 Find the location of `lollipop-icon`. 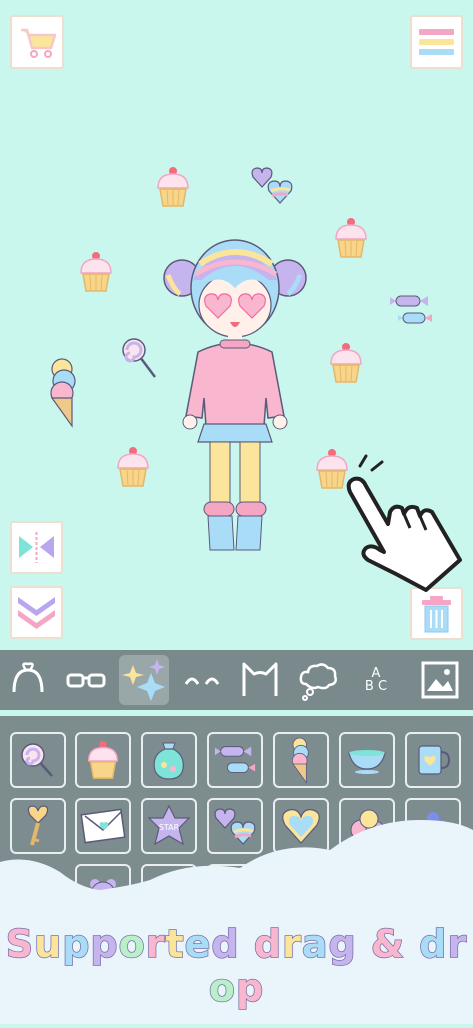

lollipop-icon is located at coordinates (37, 760).